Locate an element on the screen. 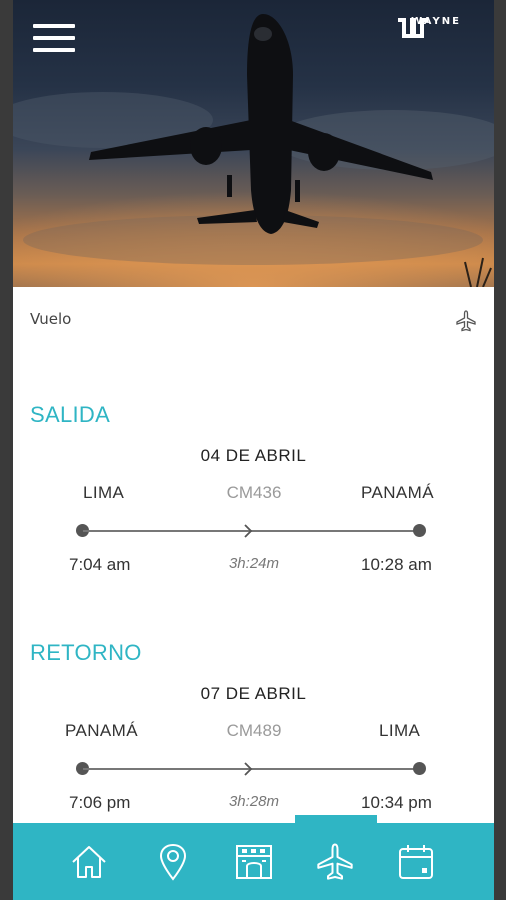 The height and width of the screenshot is (900, 506). nav-calendar is located at coordinates (416, 861).